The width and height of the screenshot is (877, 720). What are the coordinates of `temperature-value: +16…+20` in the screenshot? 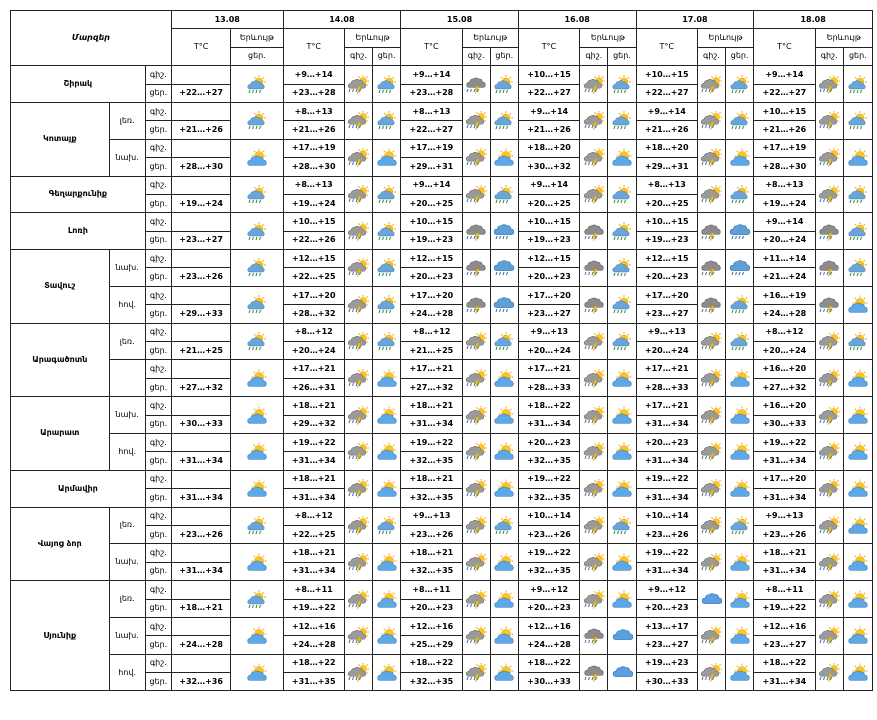 It's located at (784, 369).